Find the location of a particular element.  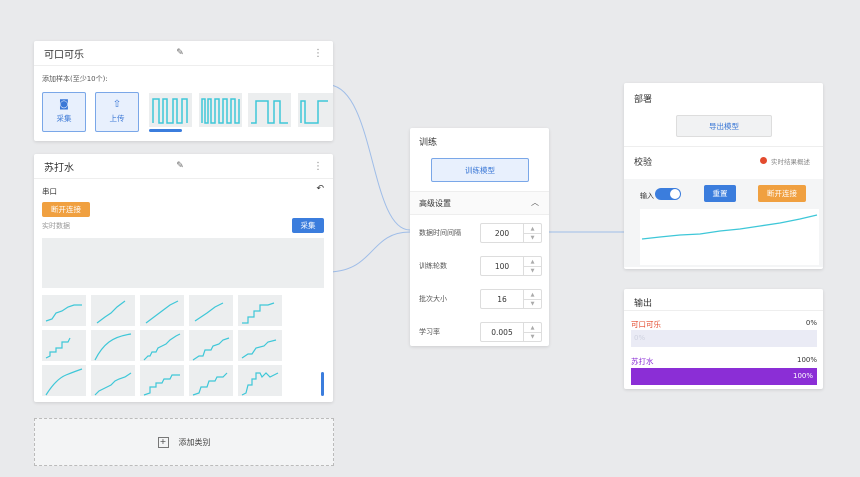

class-card-header: 可口可乐 ✎ ⋮ is located at coordinates (183, 53).